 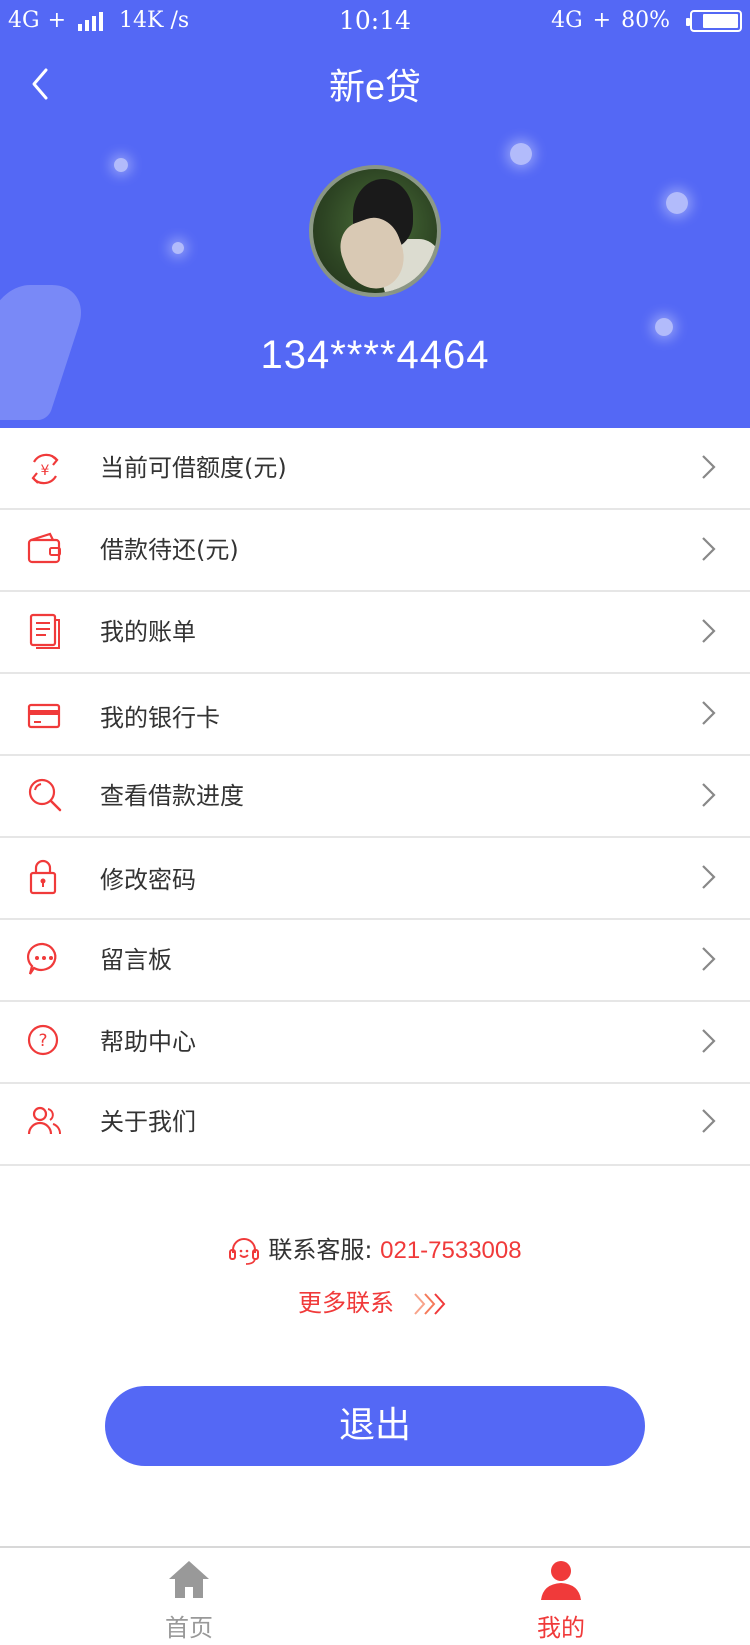 What do you see at coordinates (375, 21) in the screenshot?
I see `status-bar: 4G + 14K /s 10:14 4G + 80%` at bounding box center [375, 21].